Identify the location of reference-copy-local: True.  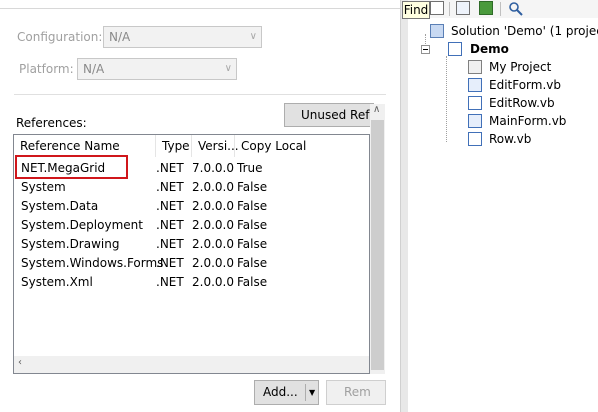
(250, 168).